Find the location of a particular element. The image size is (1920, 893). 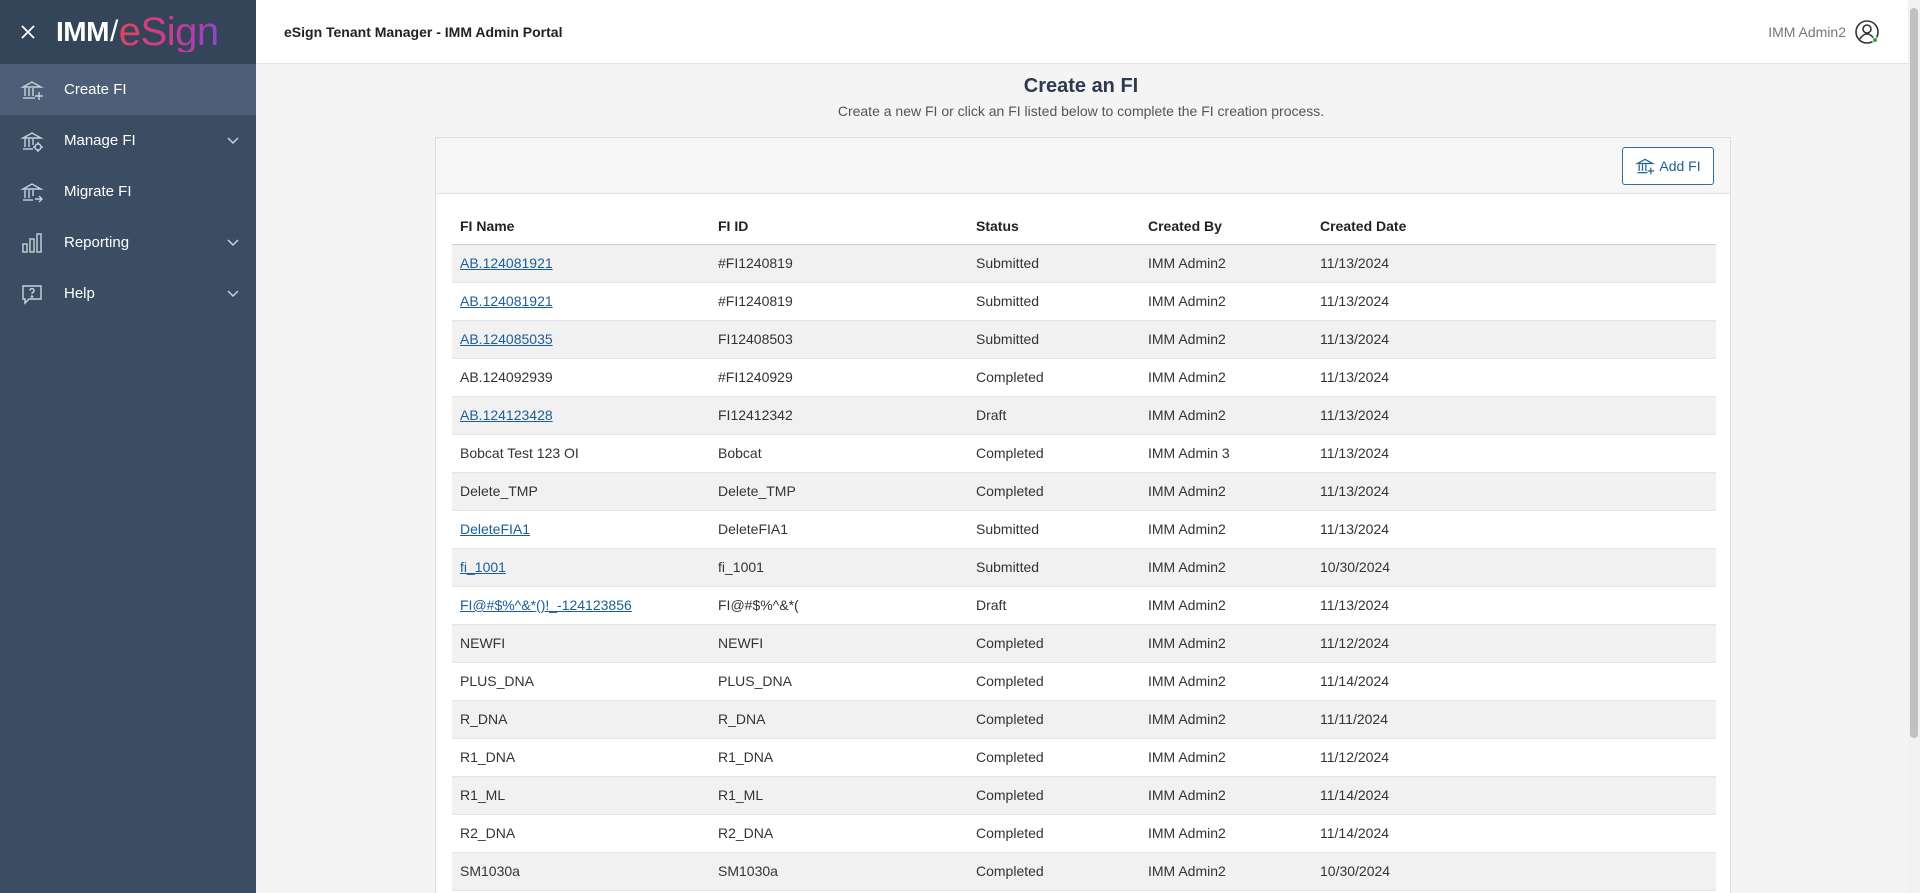

cell-fi-id: SM1030a is located at coordinates (839, 871).